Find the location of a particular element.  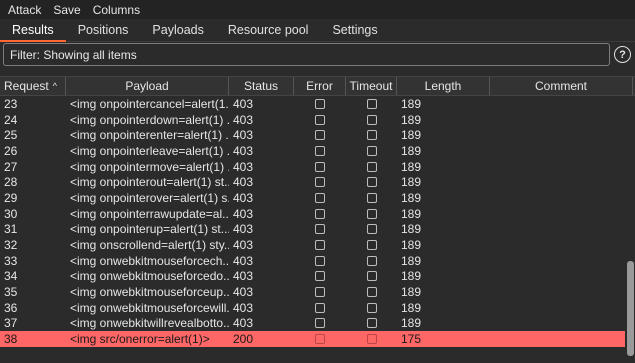

tab-payloads: Payloads is located at coordinates (177, 30).